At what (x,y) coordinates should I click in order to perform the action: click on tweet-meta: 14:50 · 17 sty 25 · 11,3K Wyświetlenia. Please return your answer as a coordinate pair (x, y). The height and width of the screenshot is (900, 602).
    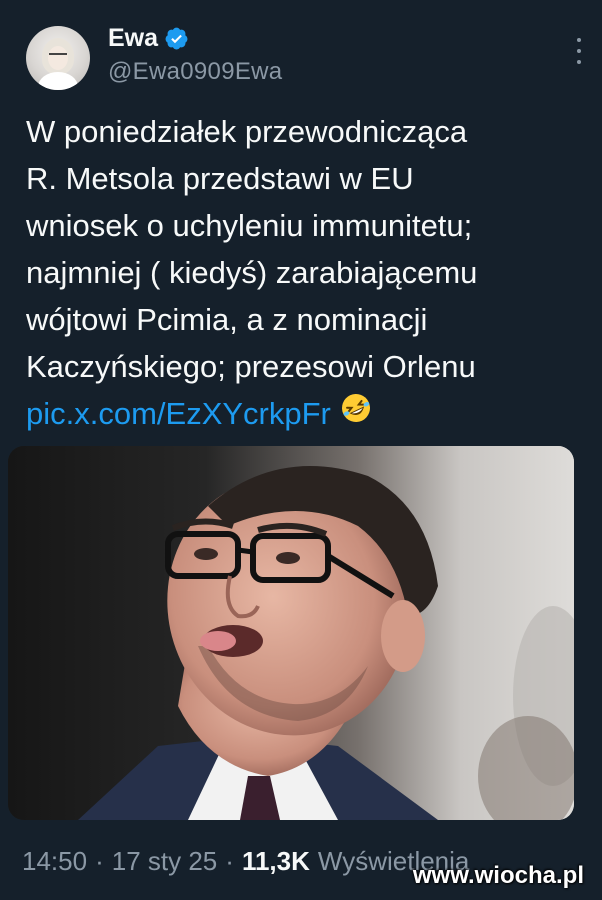
    Looking at the image, I should click on (245, 861).